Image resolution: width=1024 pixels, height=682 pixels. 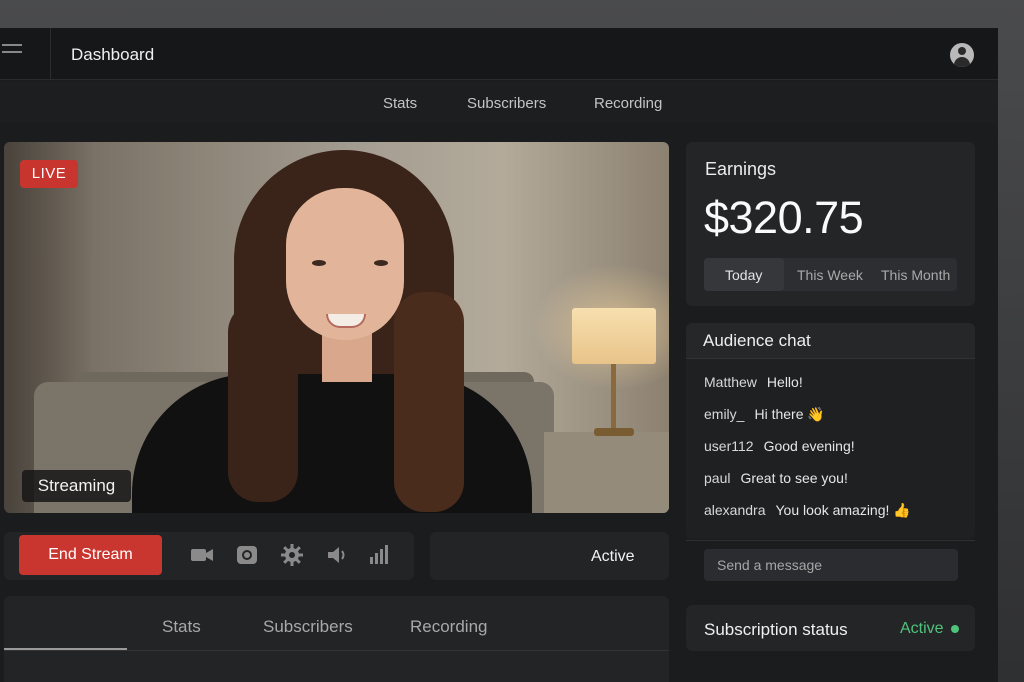 I want to click on video-lamp-base, so click(x=614, y=432).